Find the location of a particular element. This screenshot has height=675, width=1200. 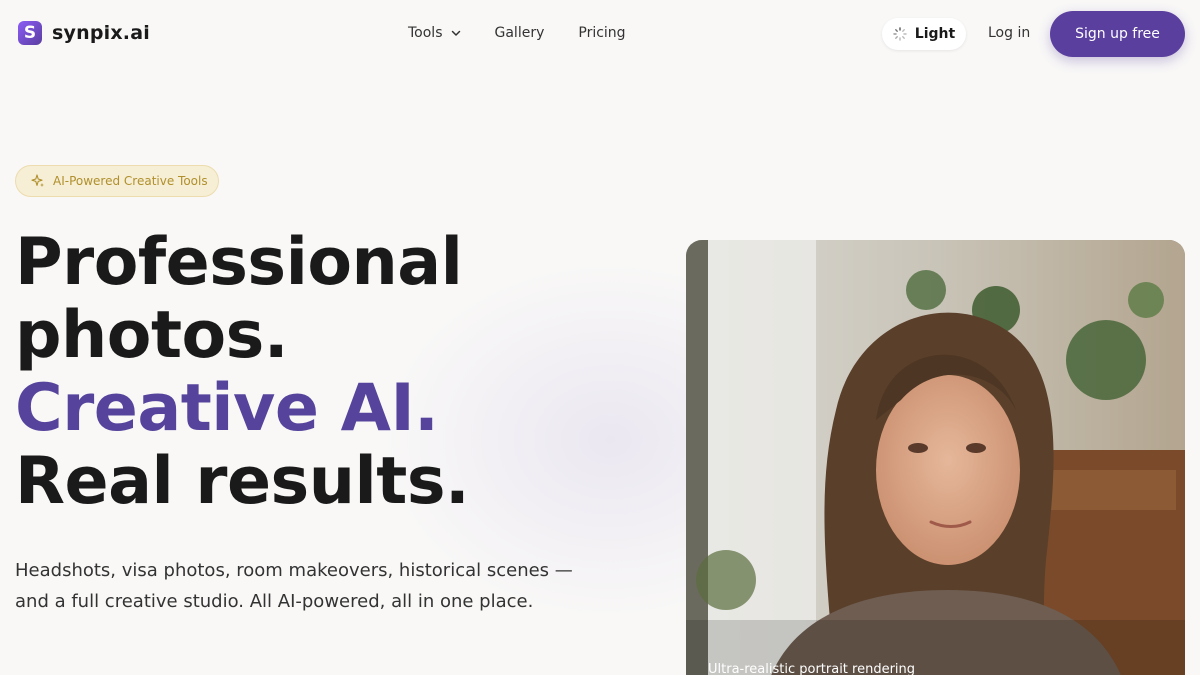

nav-tools-label: Tools is located at coordinates (425, 33).